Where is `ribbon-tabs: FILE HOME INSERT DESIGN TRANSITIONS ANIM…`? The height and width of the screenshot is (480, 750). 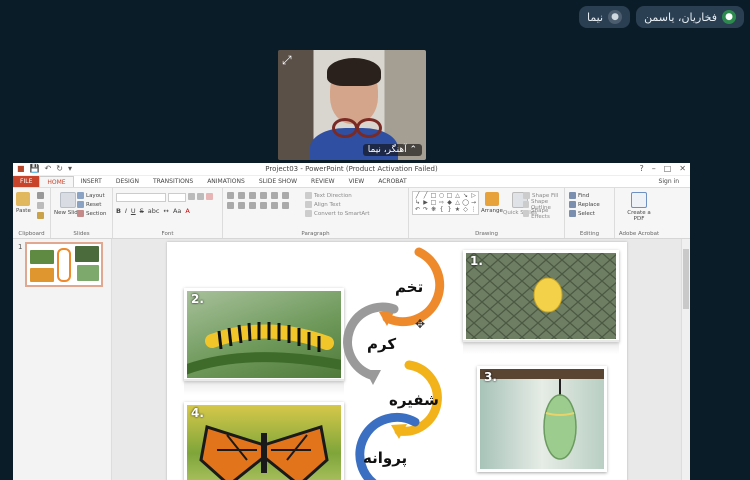 ribbon-tabs: FILE HOME INSERT DESIGN TRANSITIONS ANIM… is located at coordinates (351, 182).